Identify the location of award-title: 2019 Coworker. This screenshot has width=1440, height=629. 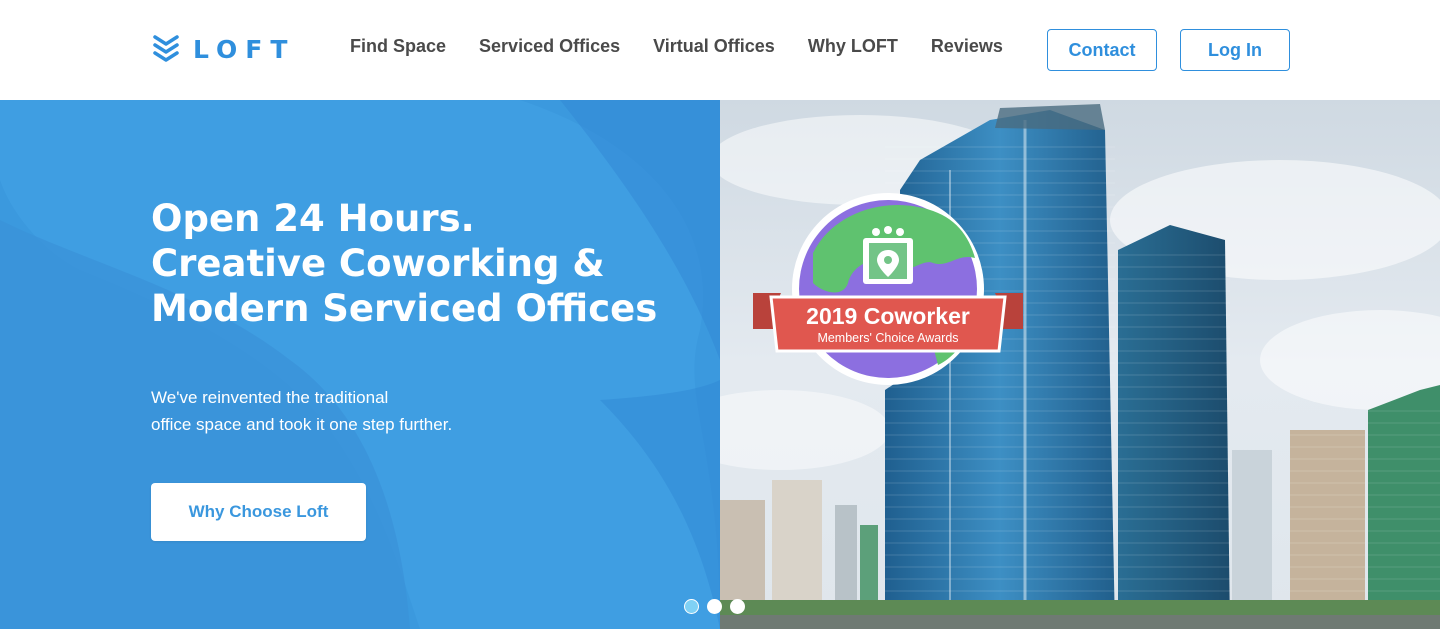
(888, 316).